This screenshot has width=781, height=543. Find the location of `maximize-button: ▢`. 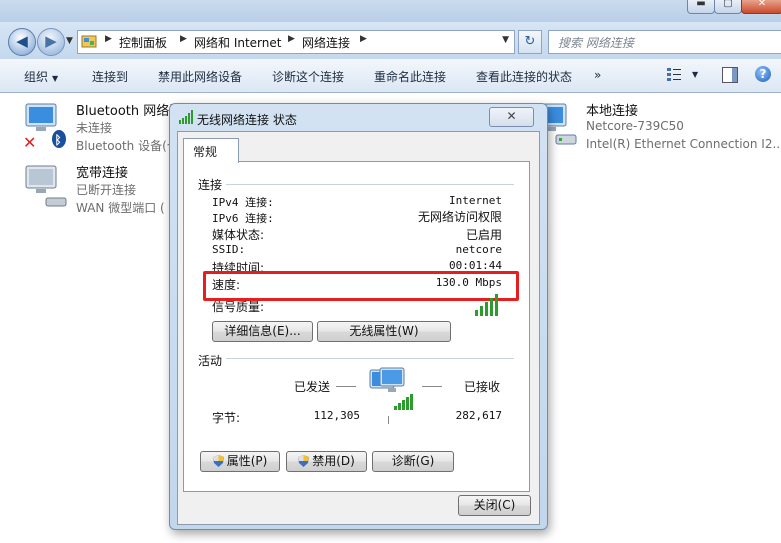

maximize-button: ▢ is located at coordinates (728, 7).